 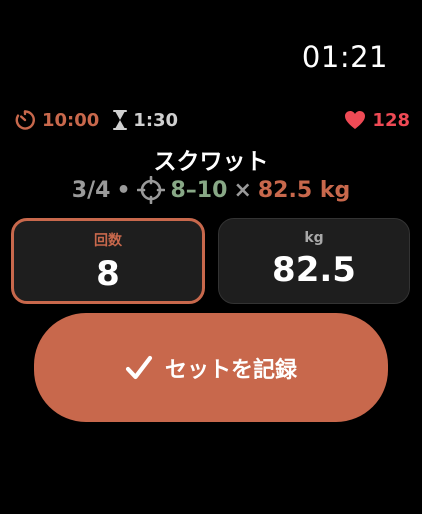 What do you see at coordinates (391, 120) in the screenshot?
I see `heart-rate-value: 128` at bounding box center [391, 120].